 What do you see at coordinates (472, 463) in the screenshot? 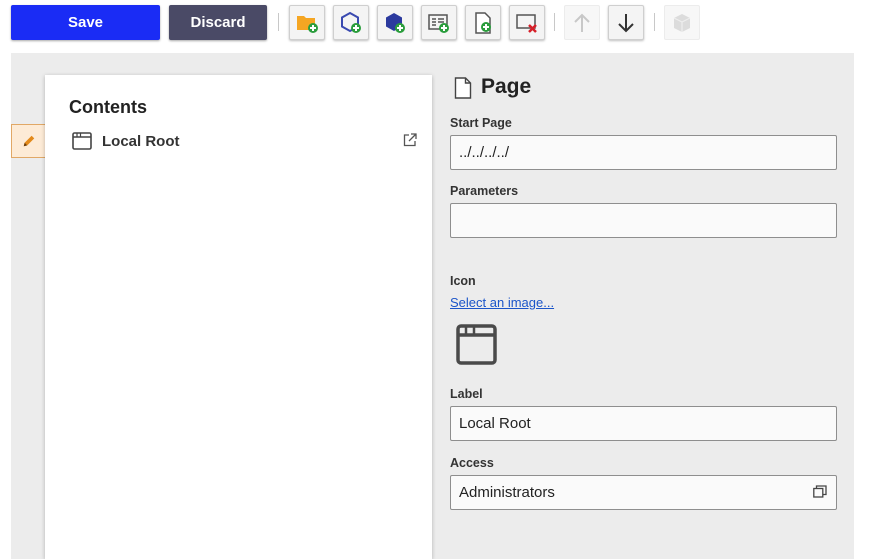
I see `access-label: Access` at bounding box center [472, 463].